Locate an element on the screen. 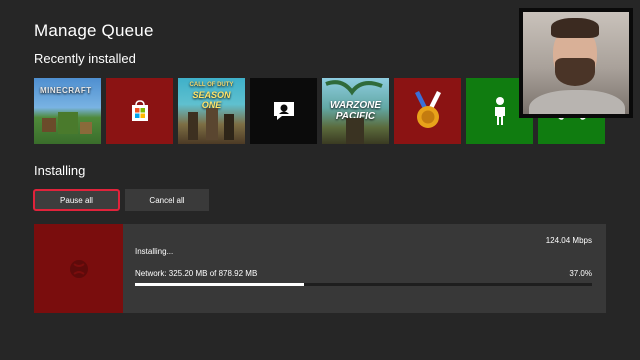 The height and width of the screenshot is (360, 640). medal-icon is located at coordinates (427, 109).